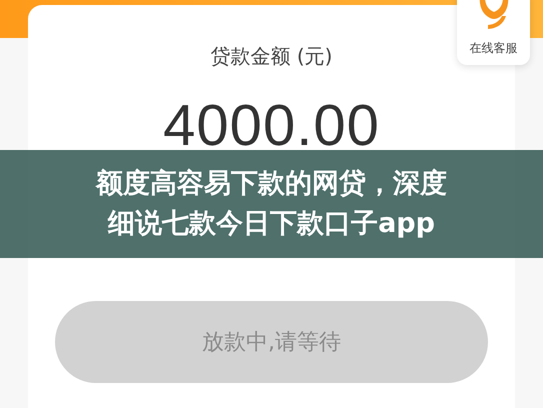 Image resolution: width=543 pixels, height=408 pixels. Describe the element at coordinates (271, 184) in the screenshot. I see `banner-text: 额度高容易下款的网贷，深度` at that location.